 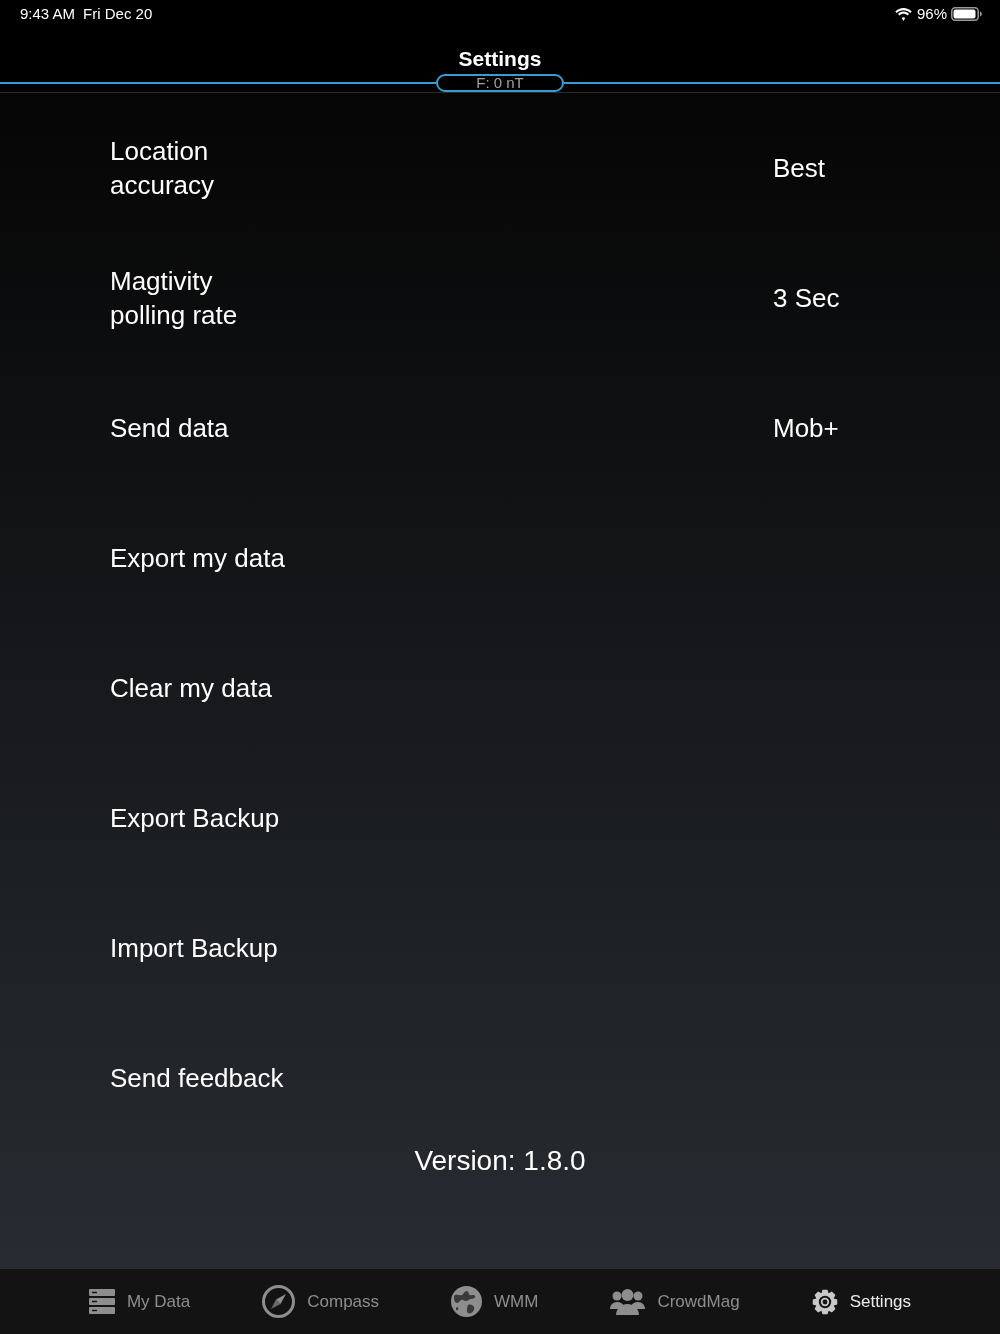 What do you see at coordinates (495, 1301) in the screenshot?
I see `tab-bar-item: WMM` at bounding box center [495, 1301].